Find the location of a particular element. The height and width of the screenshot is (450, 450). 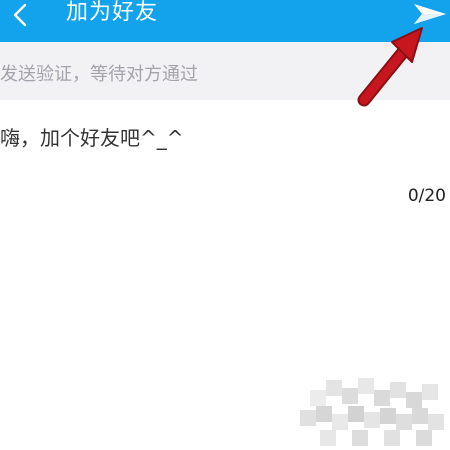

verification-hint-text: 发送验证，等待对方通过 is located at coordinates (99, 74).